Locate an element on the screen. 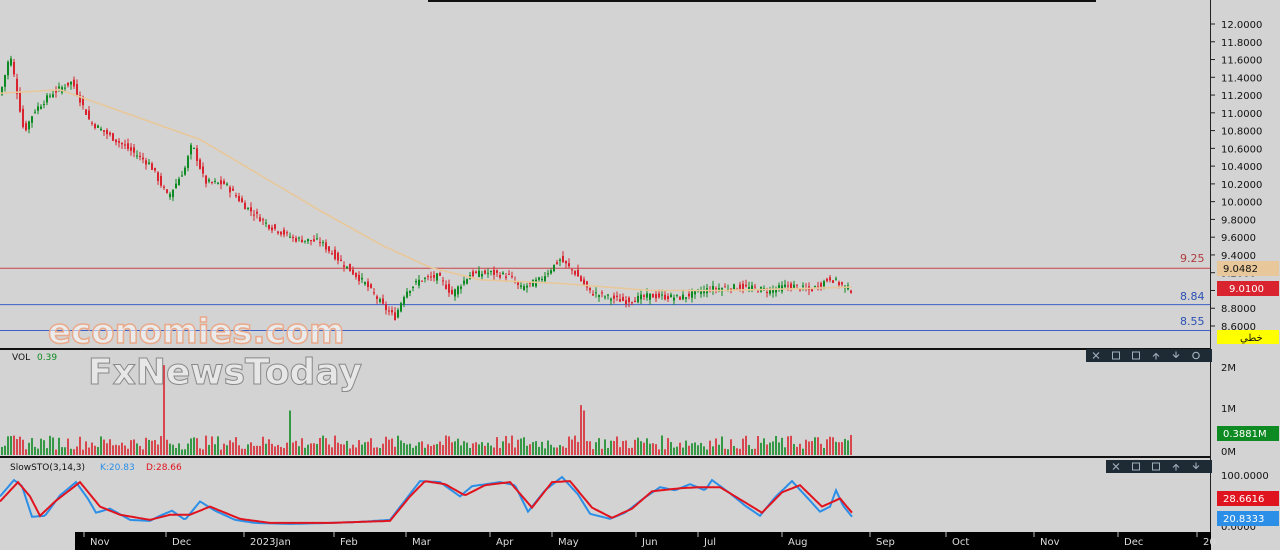 Image resolution: width=1280 pixels, height=550 pixels. time-tick-label: Nov is located at coordinates (100, 542).